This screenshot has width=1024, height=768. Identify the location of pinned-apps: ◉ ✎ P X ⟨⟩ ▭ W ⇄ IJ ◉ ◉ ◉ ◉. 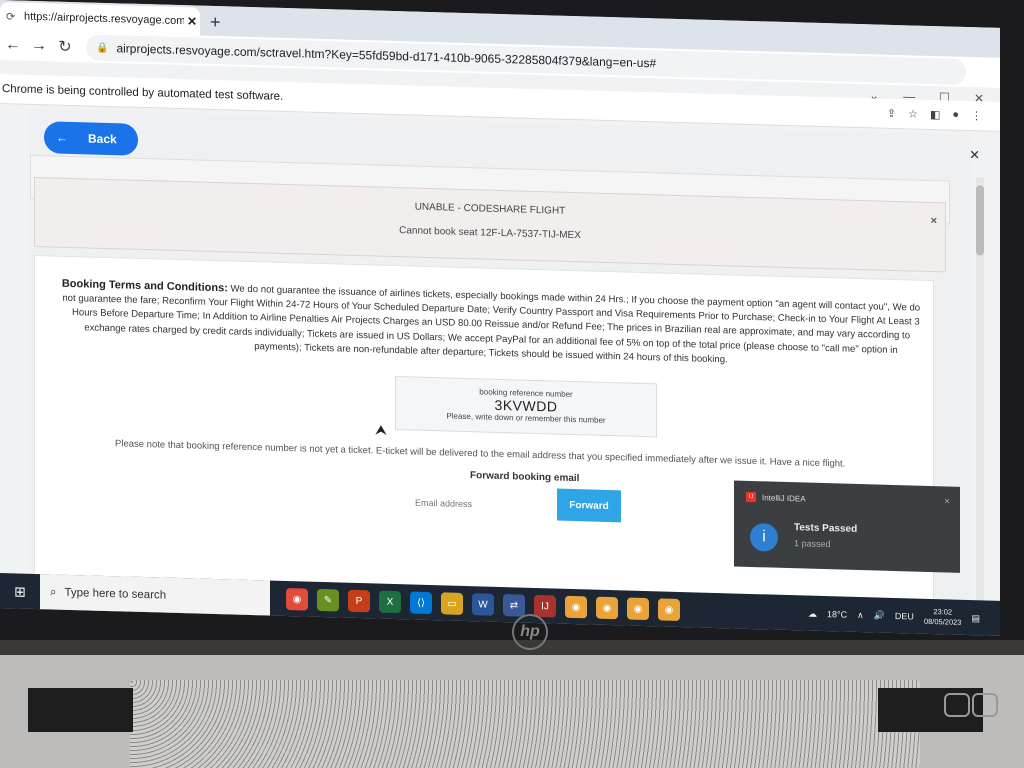
(483, 604).